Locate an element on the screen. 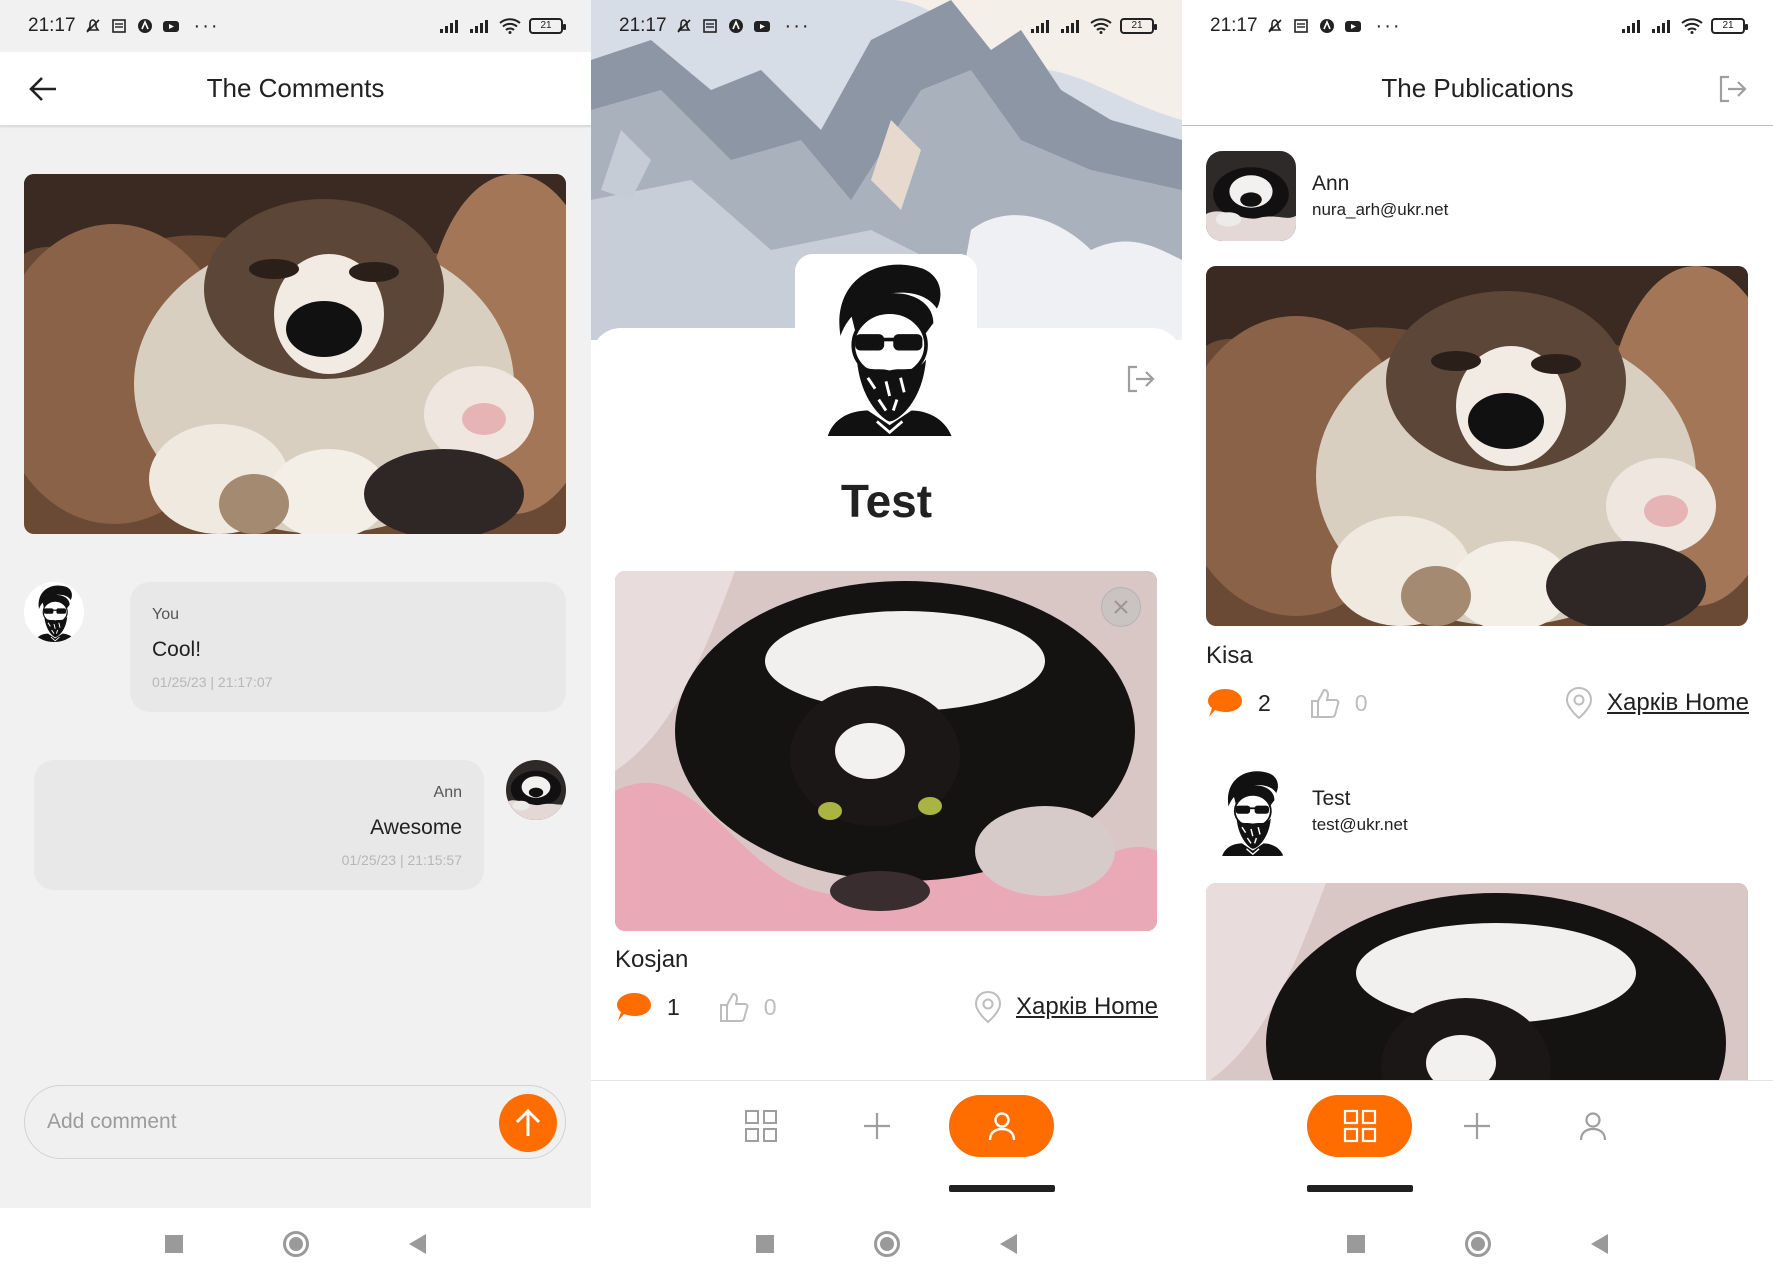 The height and width of the screenshot is (1280, 1773). comments-button: 2 is located at coordinates (1238, 703).